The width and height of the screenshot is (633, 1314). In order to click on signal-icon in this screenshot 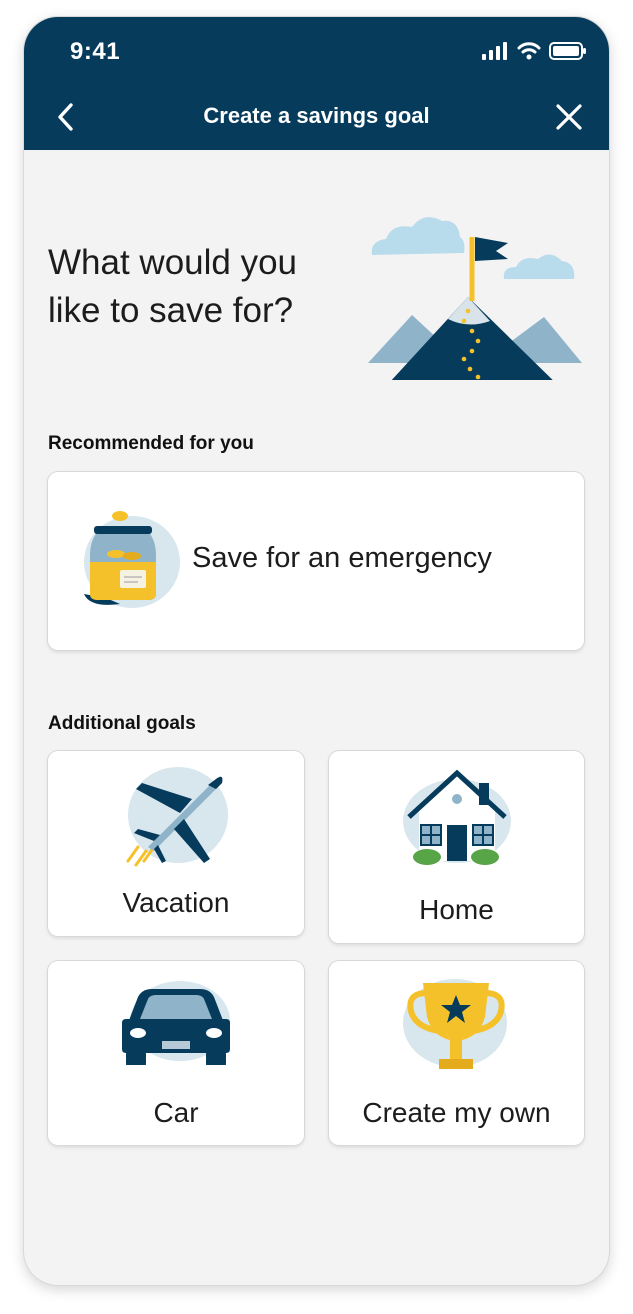, I will do `click(494, 51)`.